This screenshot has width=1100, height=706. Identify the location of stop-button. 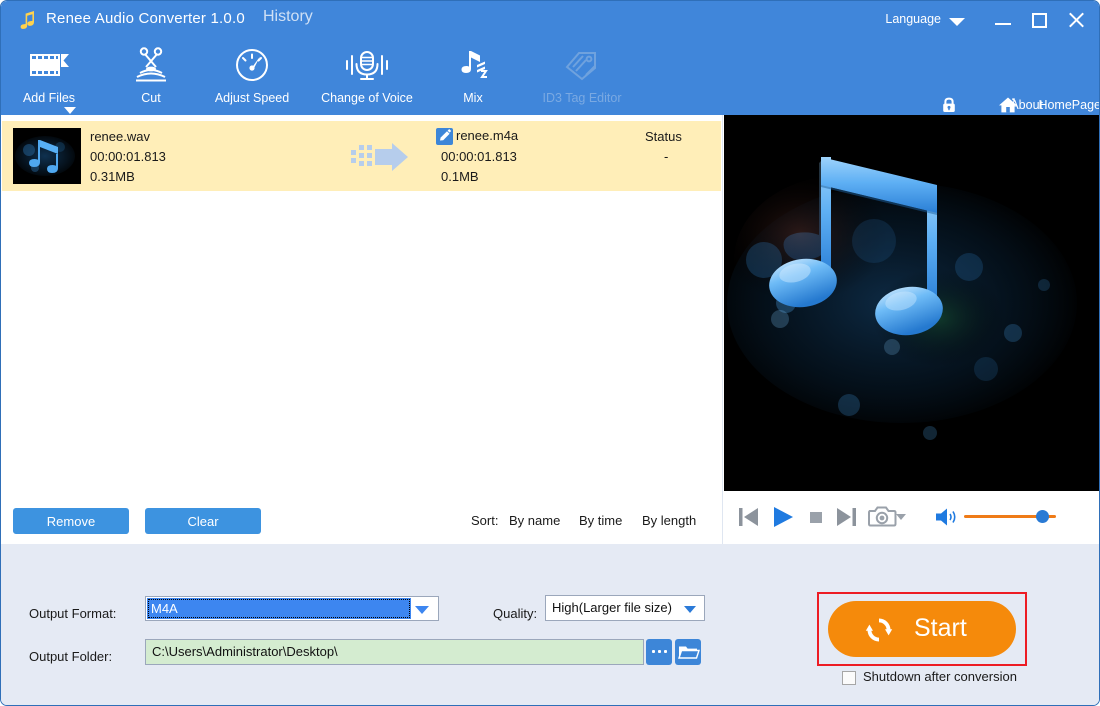
(816, 517).